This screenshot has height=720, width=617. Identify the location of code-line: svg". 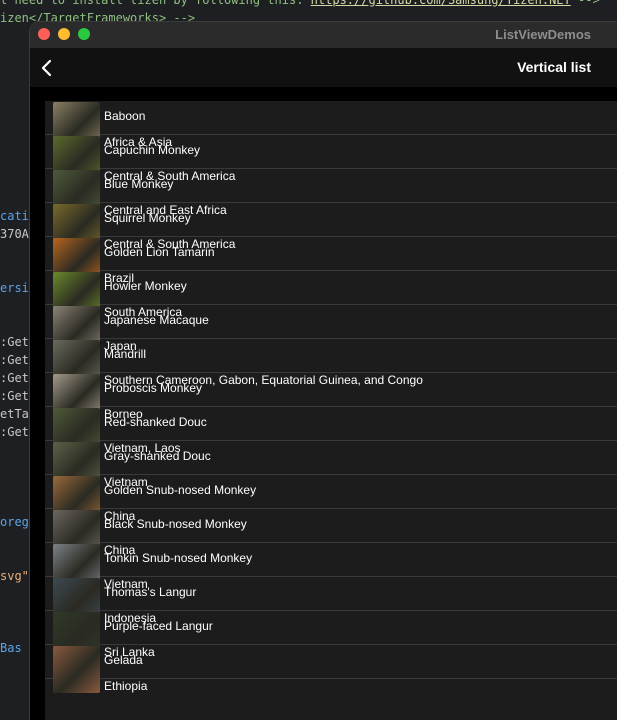
(14, 576).